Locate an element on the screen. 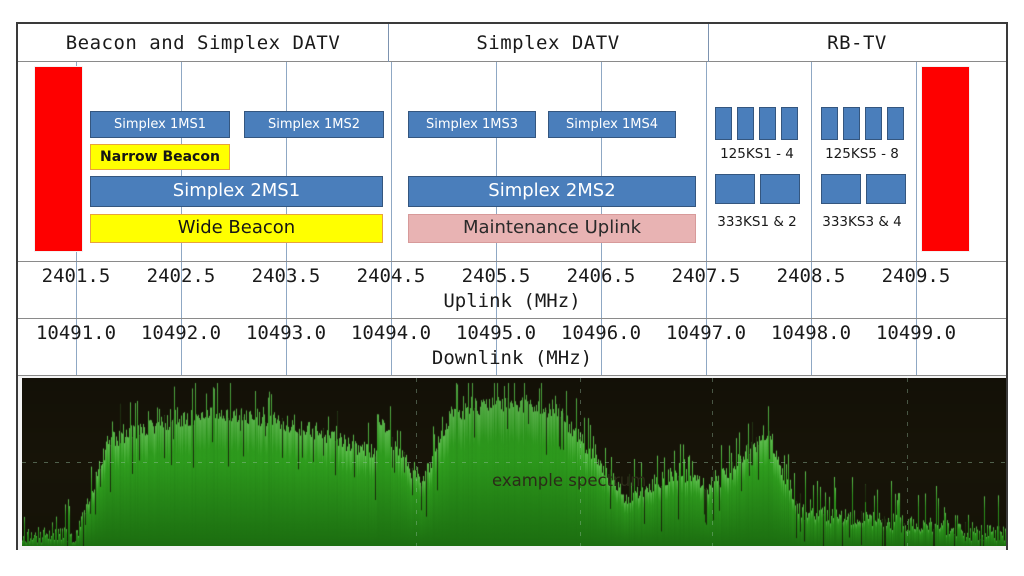 This screenshot has height=576, width=1024. rbtv-caption-125ks1-4: 125KS1 - 4 is located at coordinates (757, 154).